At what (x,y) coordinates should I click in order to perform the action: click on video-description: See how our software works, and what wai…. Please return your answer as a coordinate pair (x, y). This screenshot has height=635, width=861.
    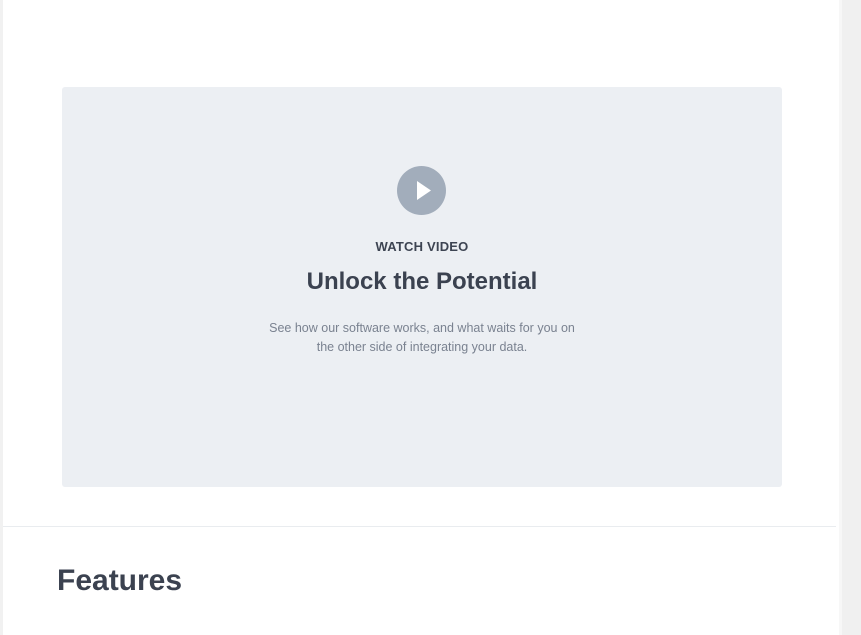
    Looking at the image, I should click on (422, 337).